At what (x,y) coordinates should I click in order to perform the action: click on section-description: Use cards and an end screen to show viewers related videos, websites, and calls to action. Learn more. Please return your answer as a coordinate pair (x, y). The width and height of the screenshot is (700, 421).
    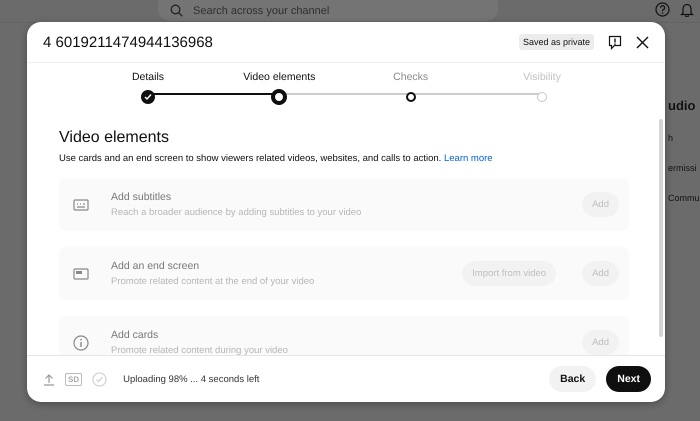
    Looking at the image, I should click on (276, 158).